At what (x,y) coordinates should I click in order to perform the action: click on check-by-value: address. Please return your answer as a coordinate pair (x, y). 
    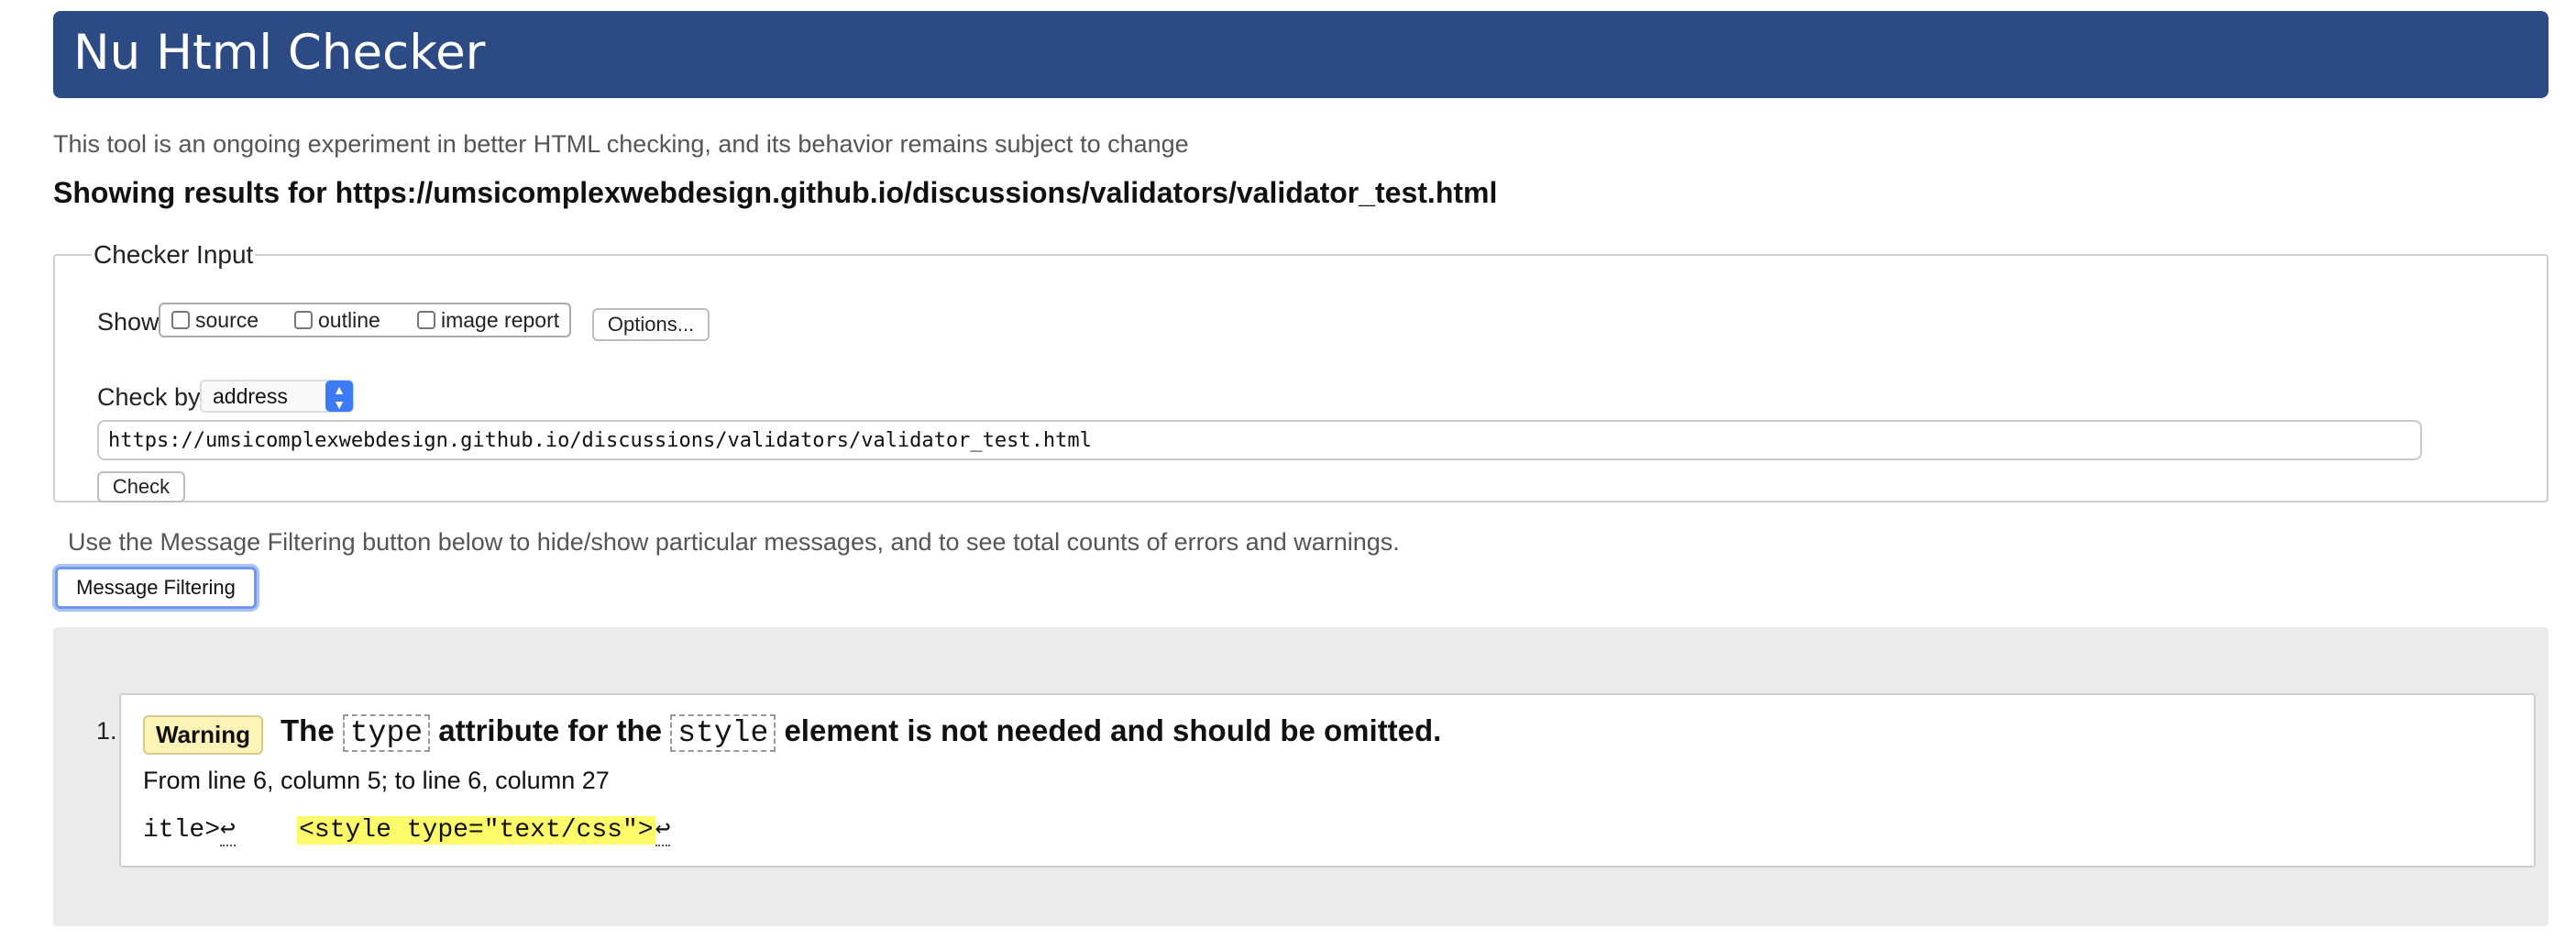
    Looking at the image, I should click on (251, 396).